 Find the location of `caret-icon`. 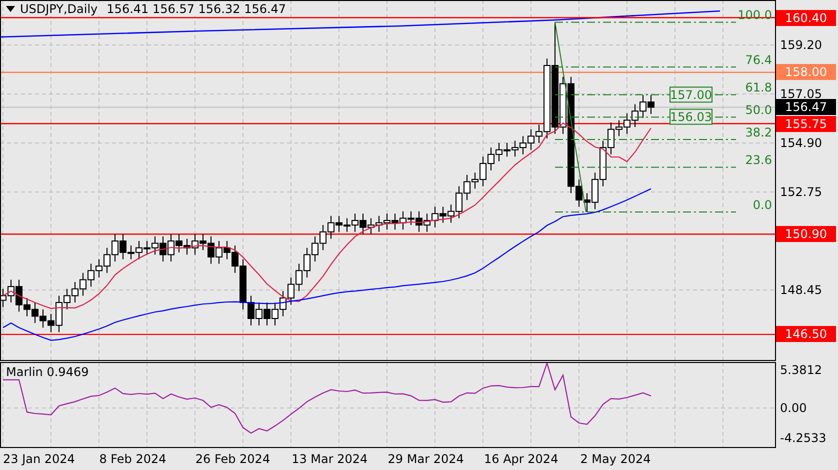

caret-icon is located at coordinates (10, 9).